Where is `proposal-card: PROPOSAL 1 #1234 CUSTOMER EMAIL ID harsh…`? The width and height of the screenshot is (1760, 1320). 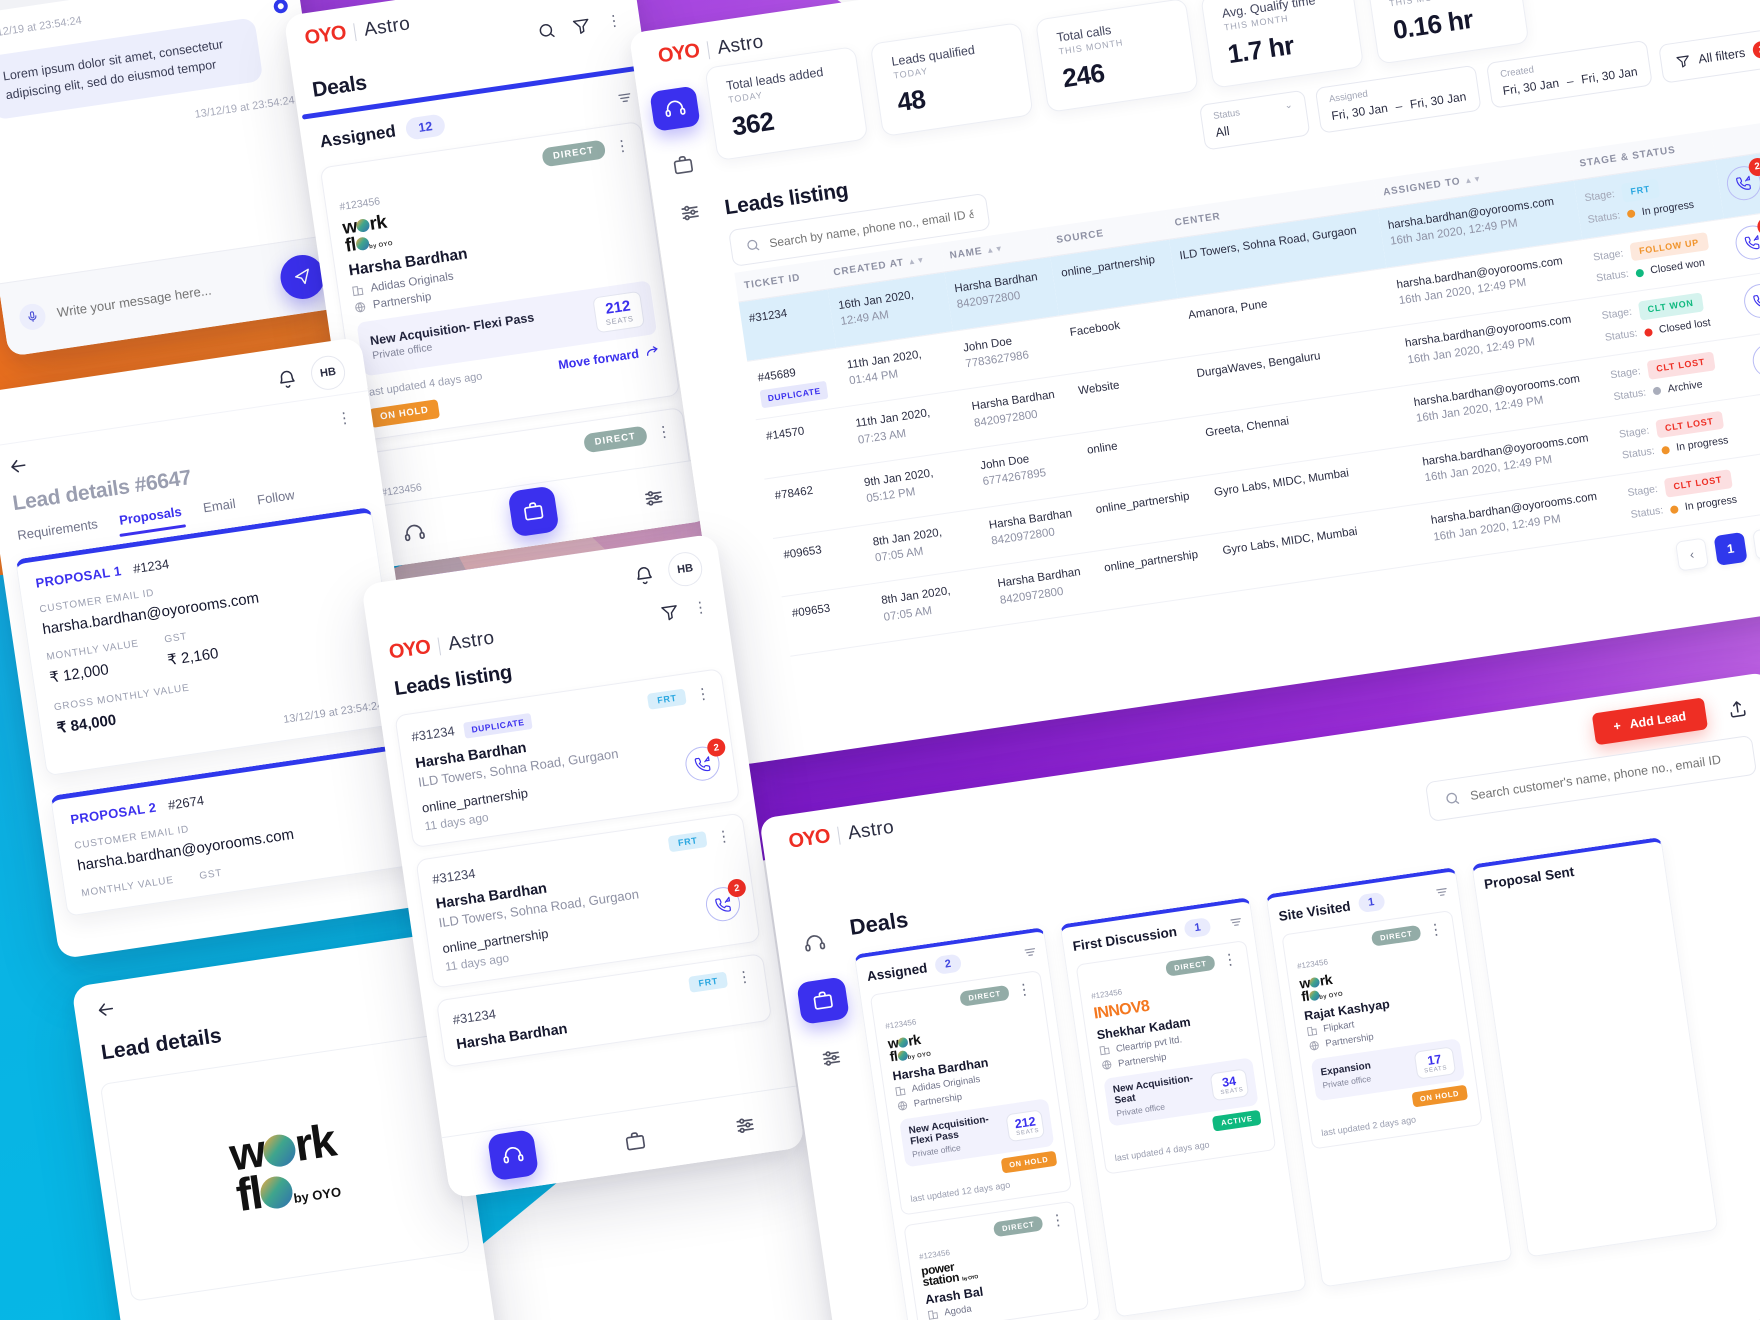
proposal-card: PROPOSAL 1 #1234 CUSTOMER EMAIL ID harsh… is located at coordinates (209, 641).